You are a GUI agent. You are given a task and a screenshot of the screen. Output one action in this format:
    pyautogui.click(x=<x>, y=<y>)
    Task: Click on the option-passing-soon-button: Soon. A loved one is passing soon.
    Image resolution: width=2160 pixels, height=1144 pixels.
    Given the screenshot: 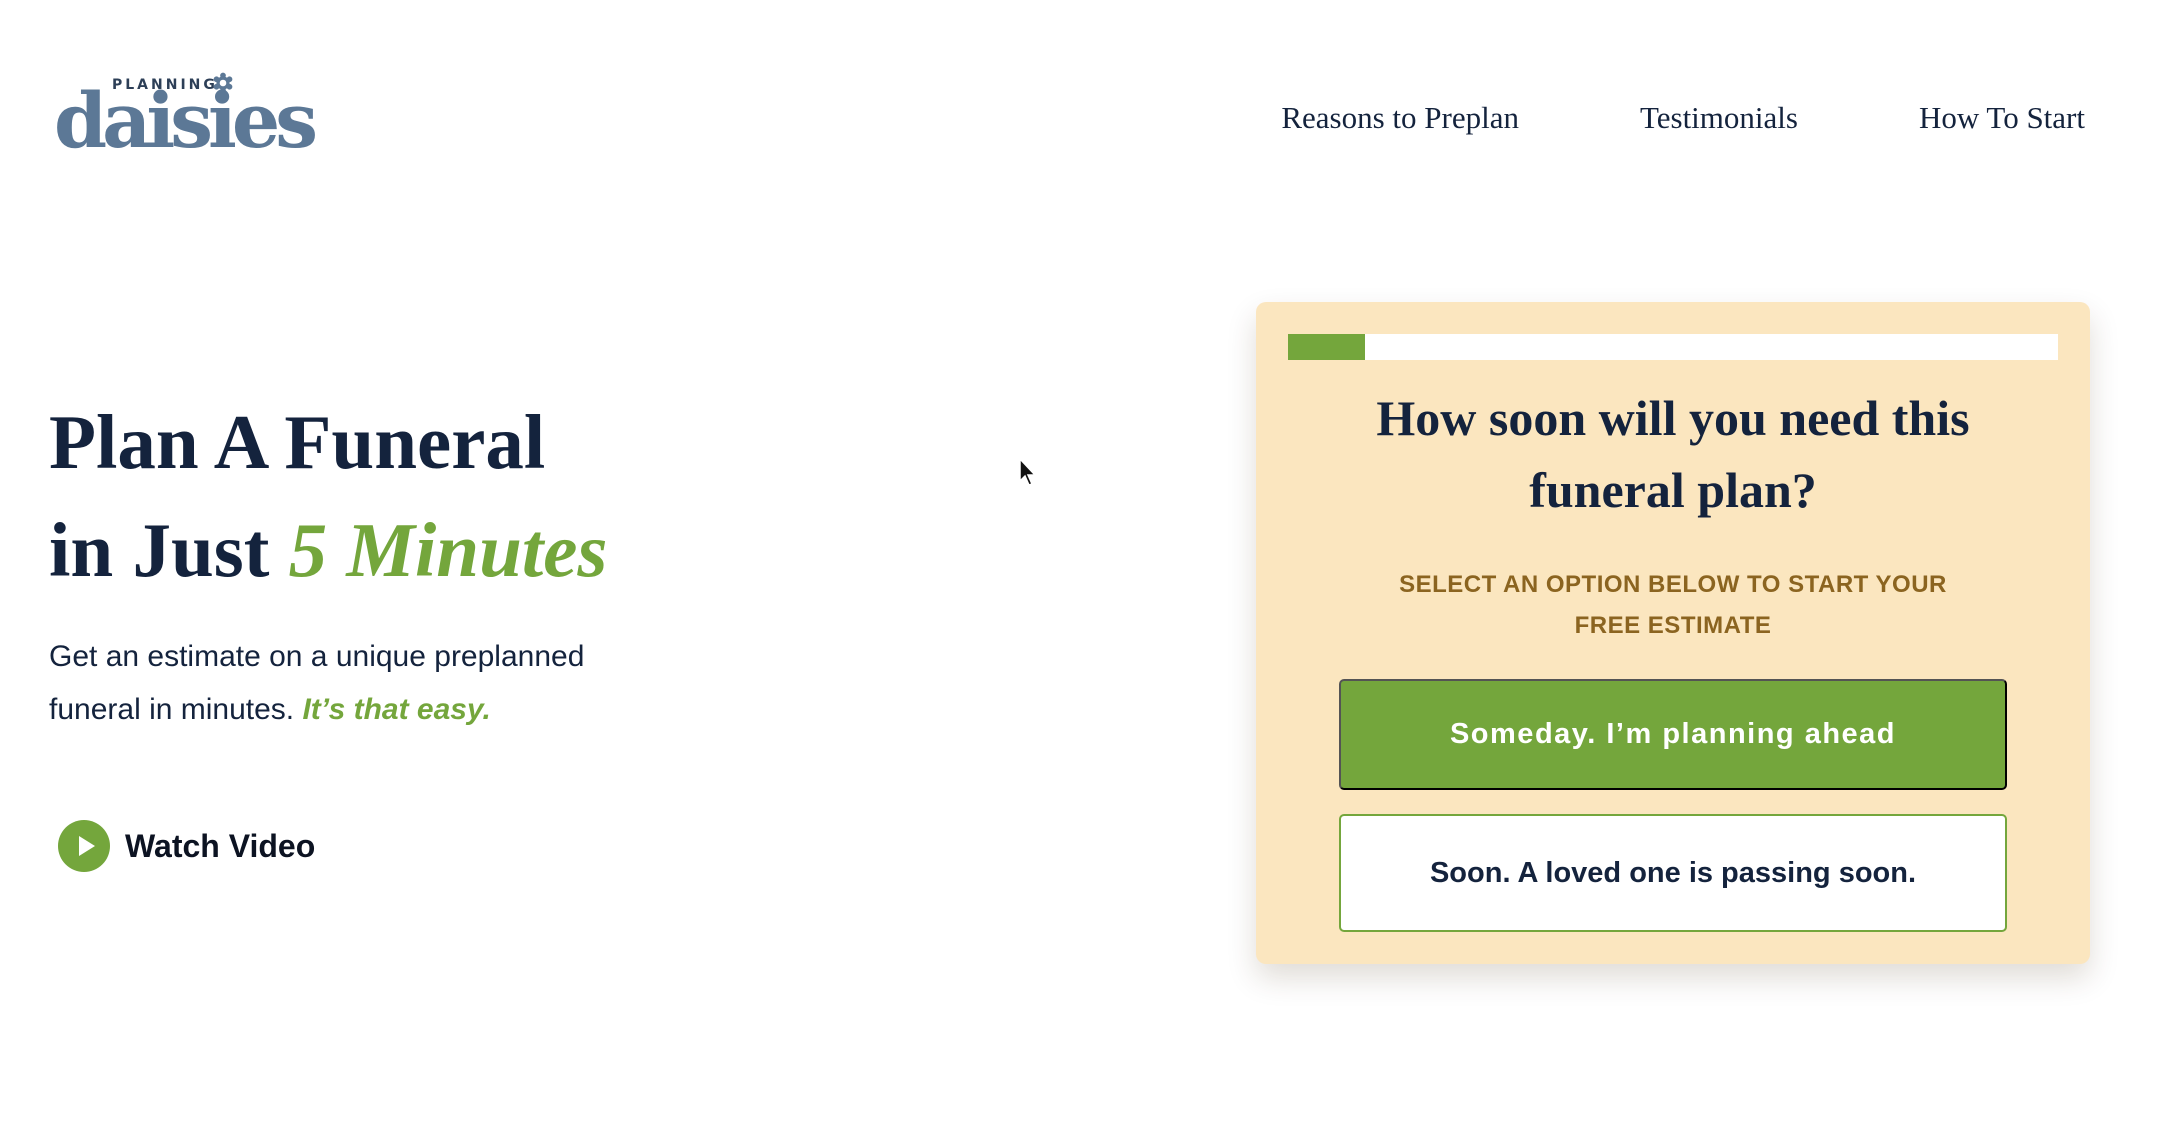 What is the action you would take?
    pyautogui.click(x=1673, y=873)
    